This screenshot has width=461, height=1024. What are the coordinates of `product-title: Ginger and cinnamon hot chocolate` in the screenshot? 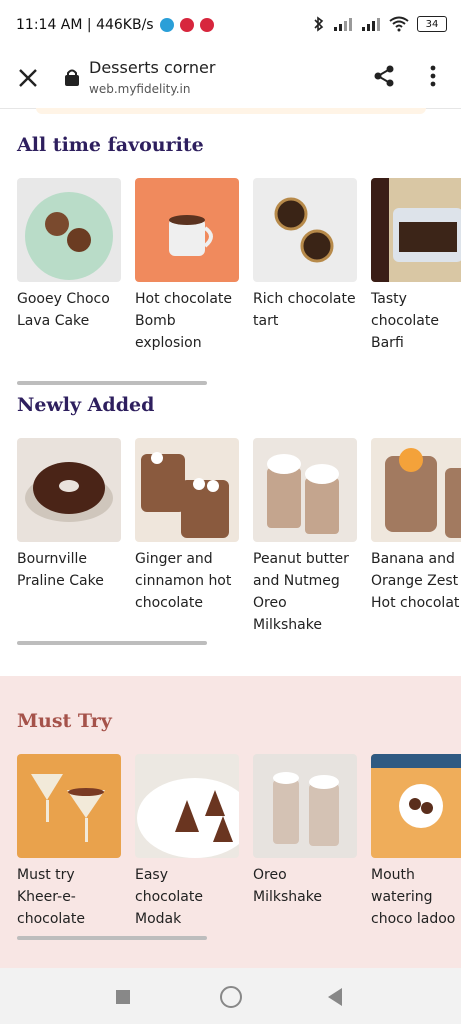 It's located at (183, 581).